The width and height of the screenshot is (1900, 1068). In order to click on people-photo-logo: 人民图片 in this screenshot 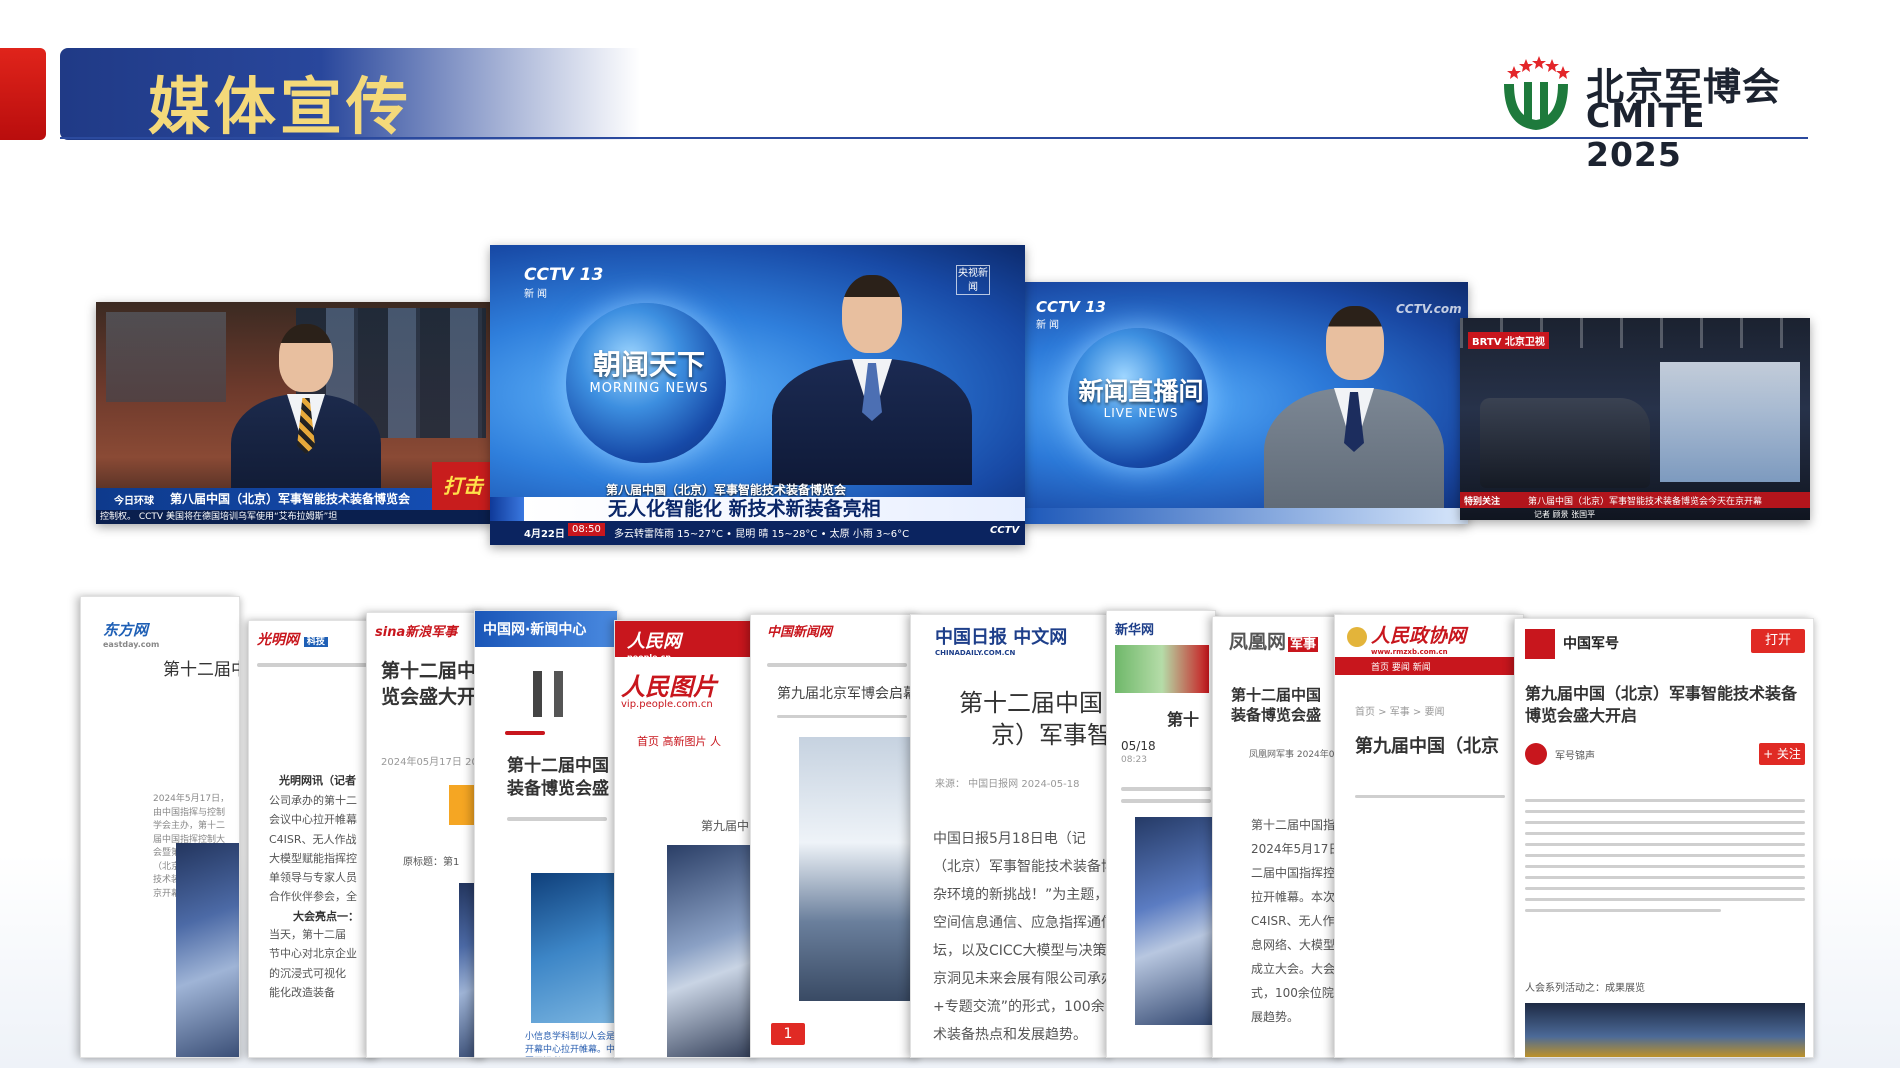, I will do `click(669, 687)`.